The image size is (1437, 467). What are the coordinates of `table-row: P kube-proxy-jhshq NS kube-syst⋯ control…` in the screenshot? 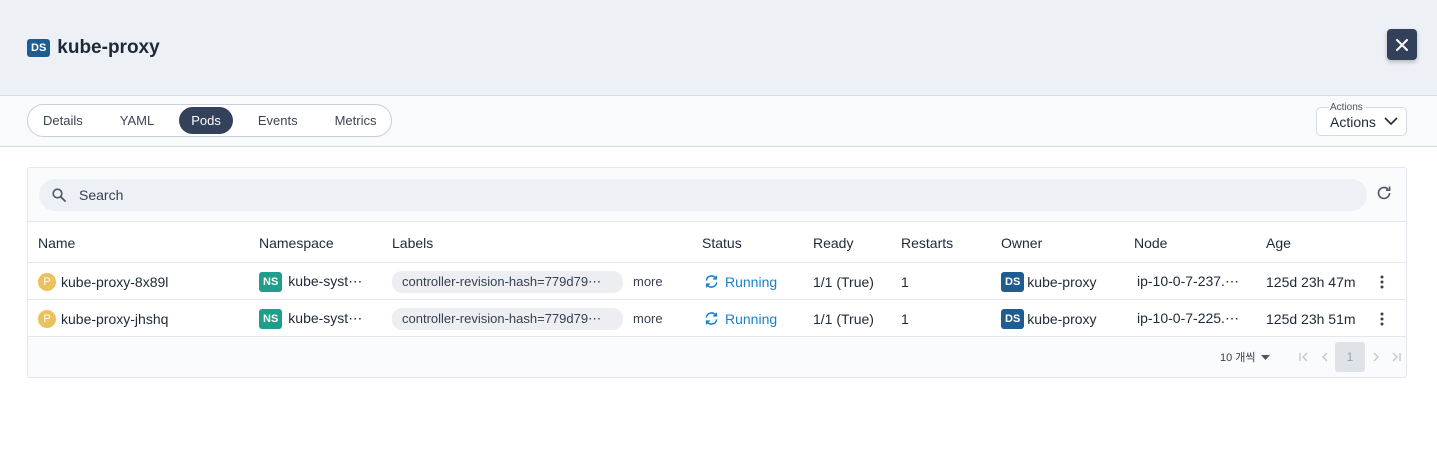 It's located at (717, 318).